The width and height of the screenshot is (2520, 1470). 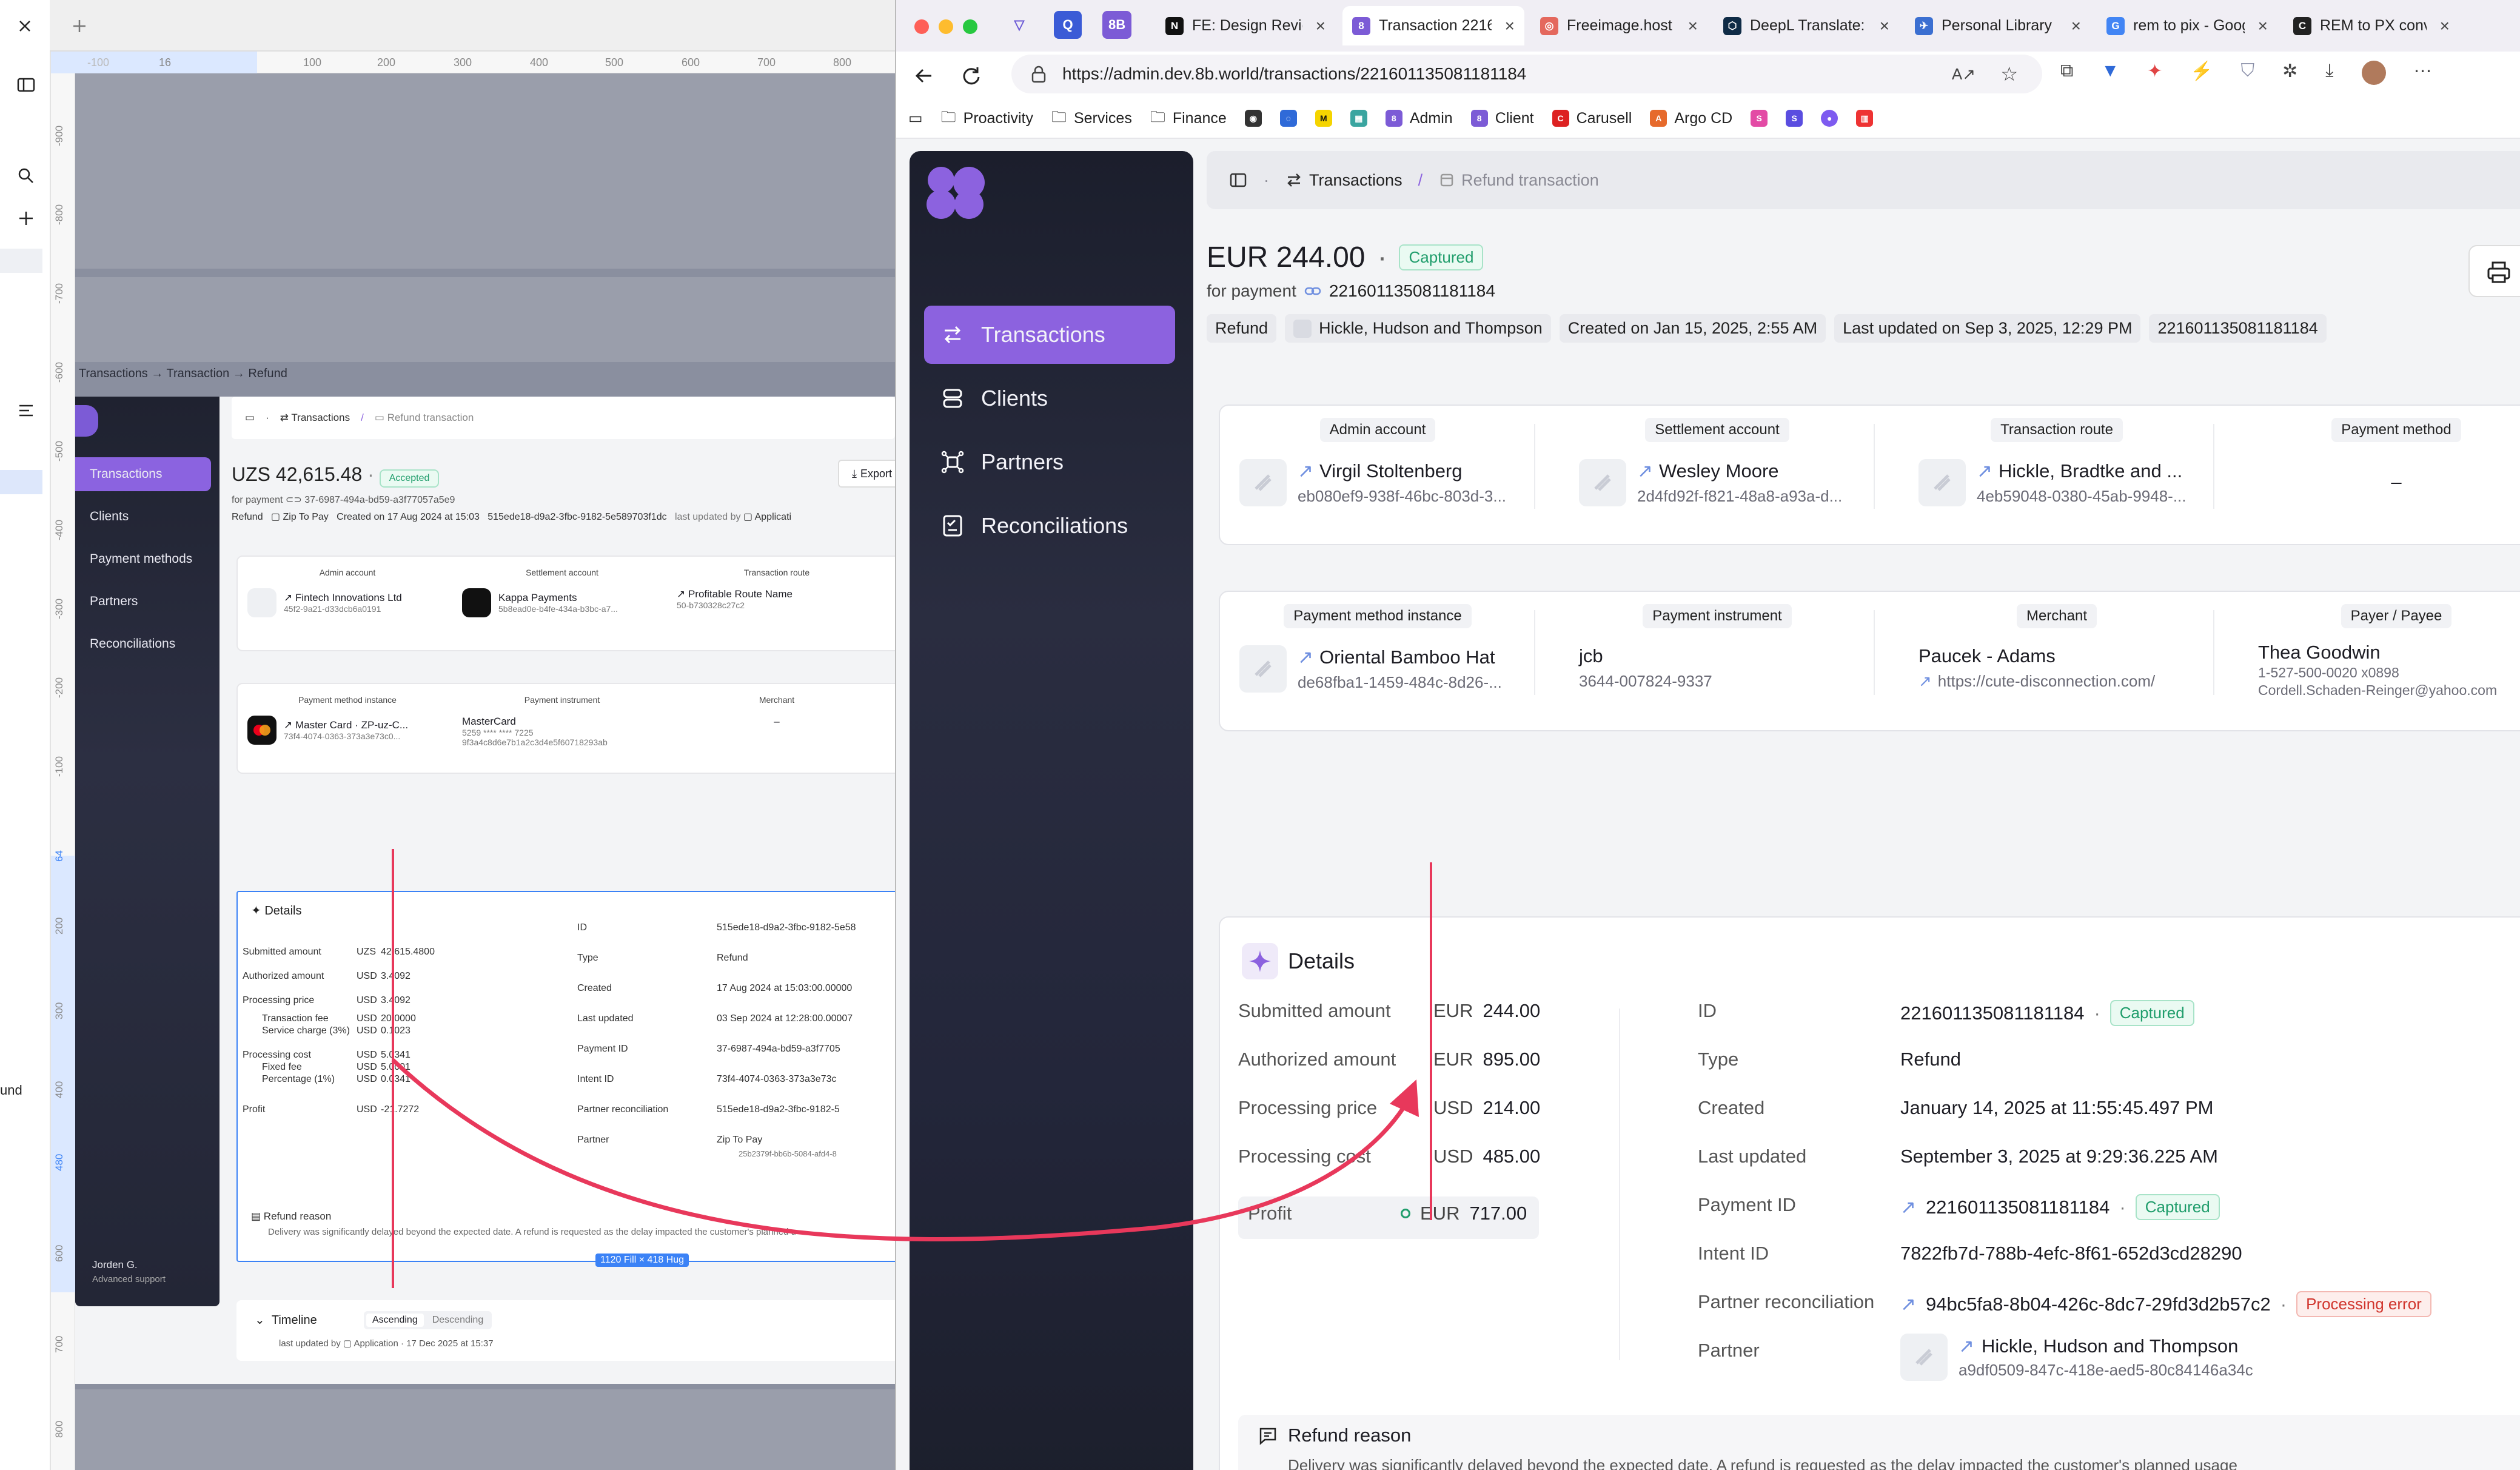 I want to click on profile-avatar, so click(x=2373, y=73).